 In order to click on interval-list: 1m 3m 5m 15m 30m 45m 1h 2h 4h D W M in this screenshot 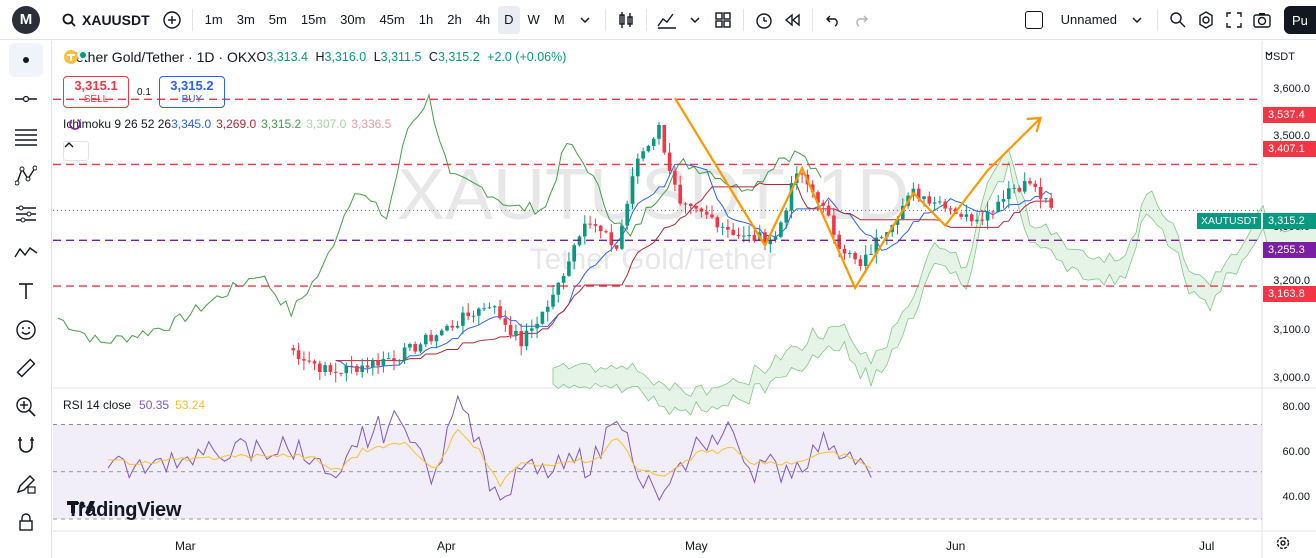, I will do `click(385, 19)`.